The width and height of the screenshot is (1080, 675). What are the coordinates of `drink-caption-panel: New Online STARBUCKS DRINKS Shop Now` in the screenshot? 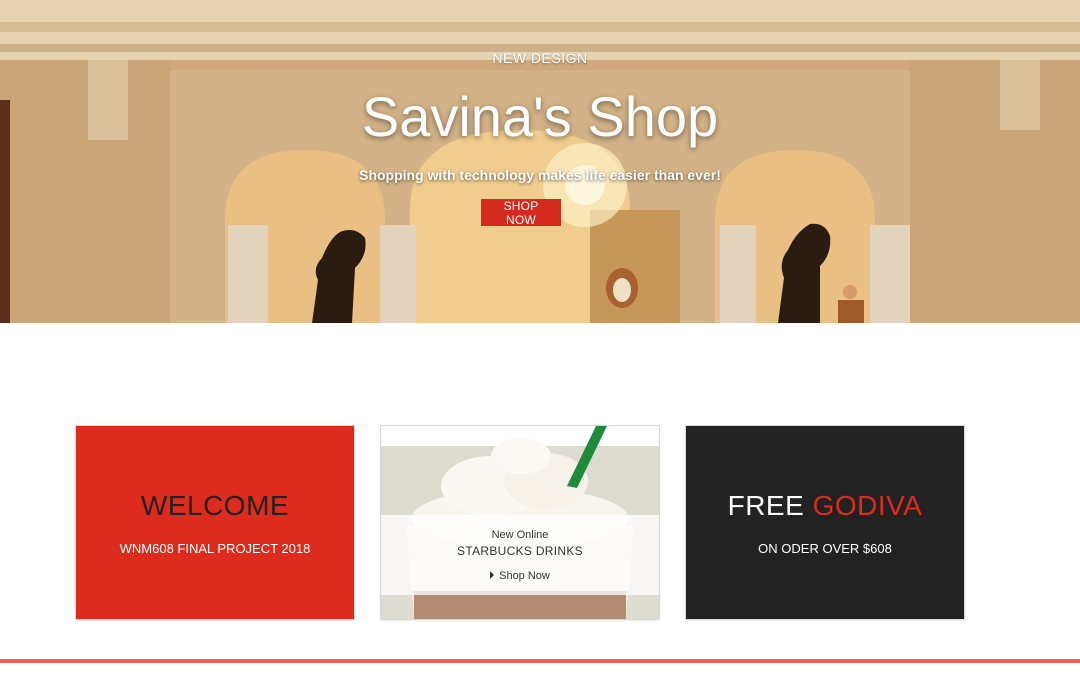 It's located at (520, 555).